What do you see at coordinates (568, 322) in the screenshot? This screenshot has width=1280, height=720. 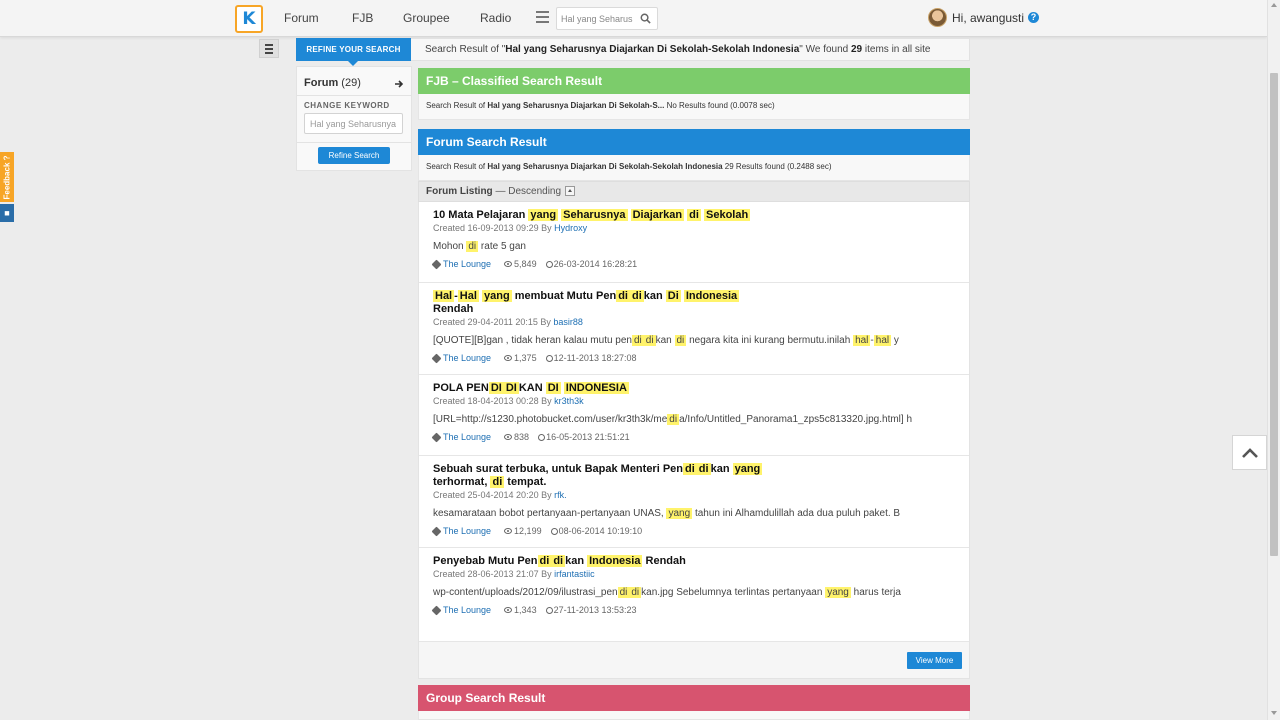 I see `thread-author-link: basir88` at bounding box center [568, 322].